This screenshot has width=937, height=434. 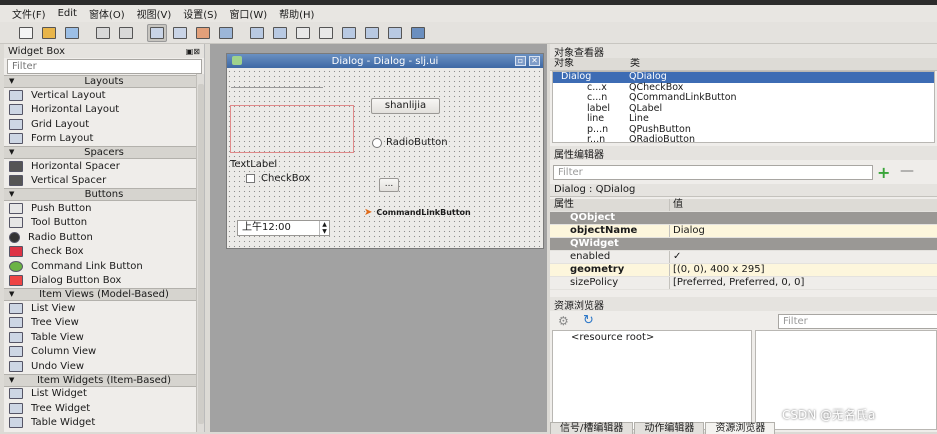 What do you see at coordinates (743, 231) in the screenshot?
I see `property-row-objectname: objectName Dialog` at bounding box center [743, 231].